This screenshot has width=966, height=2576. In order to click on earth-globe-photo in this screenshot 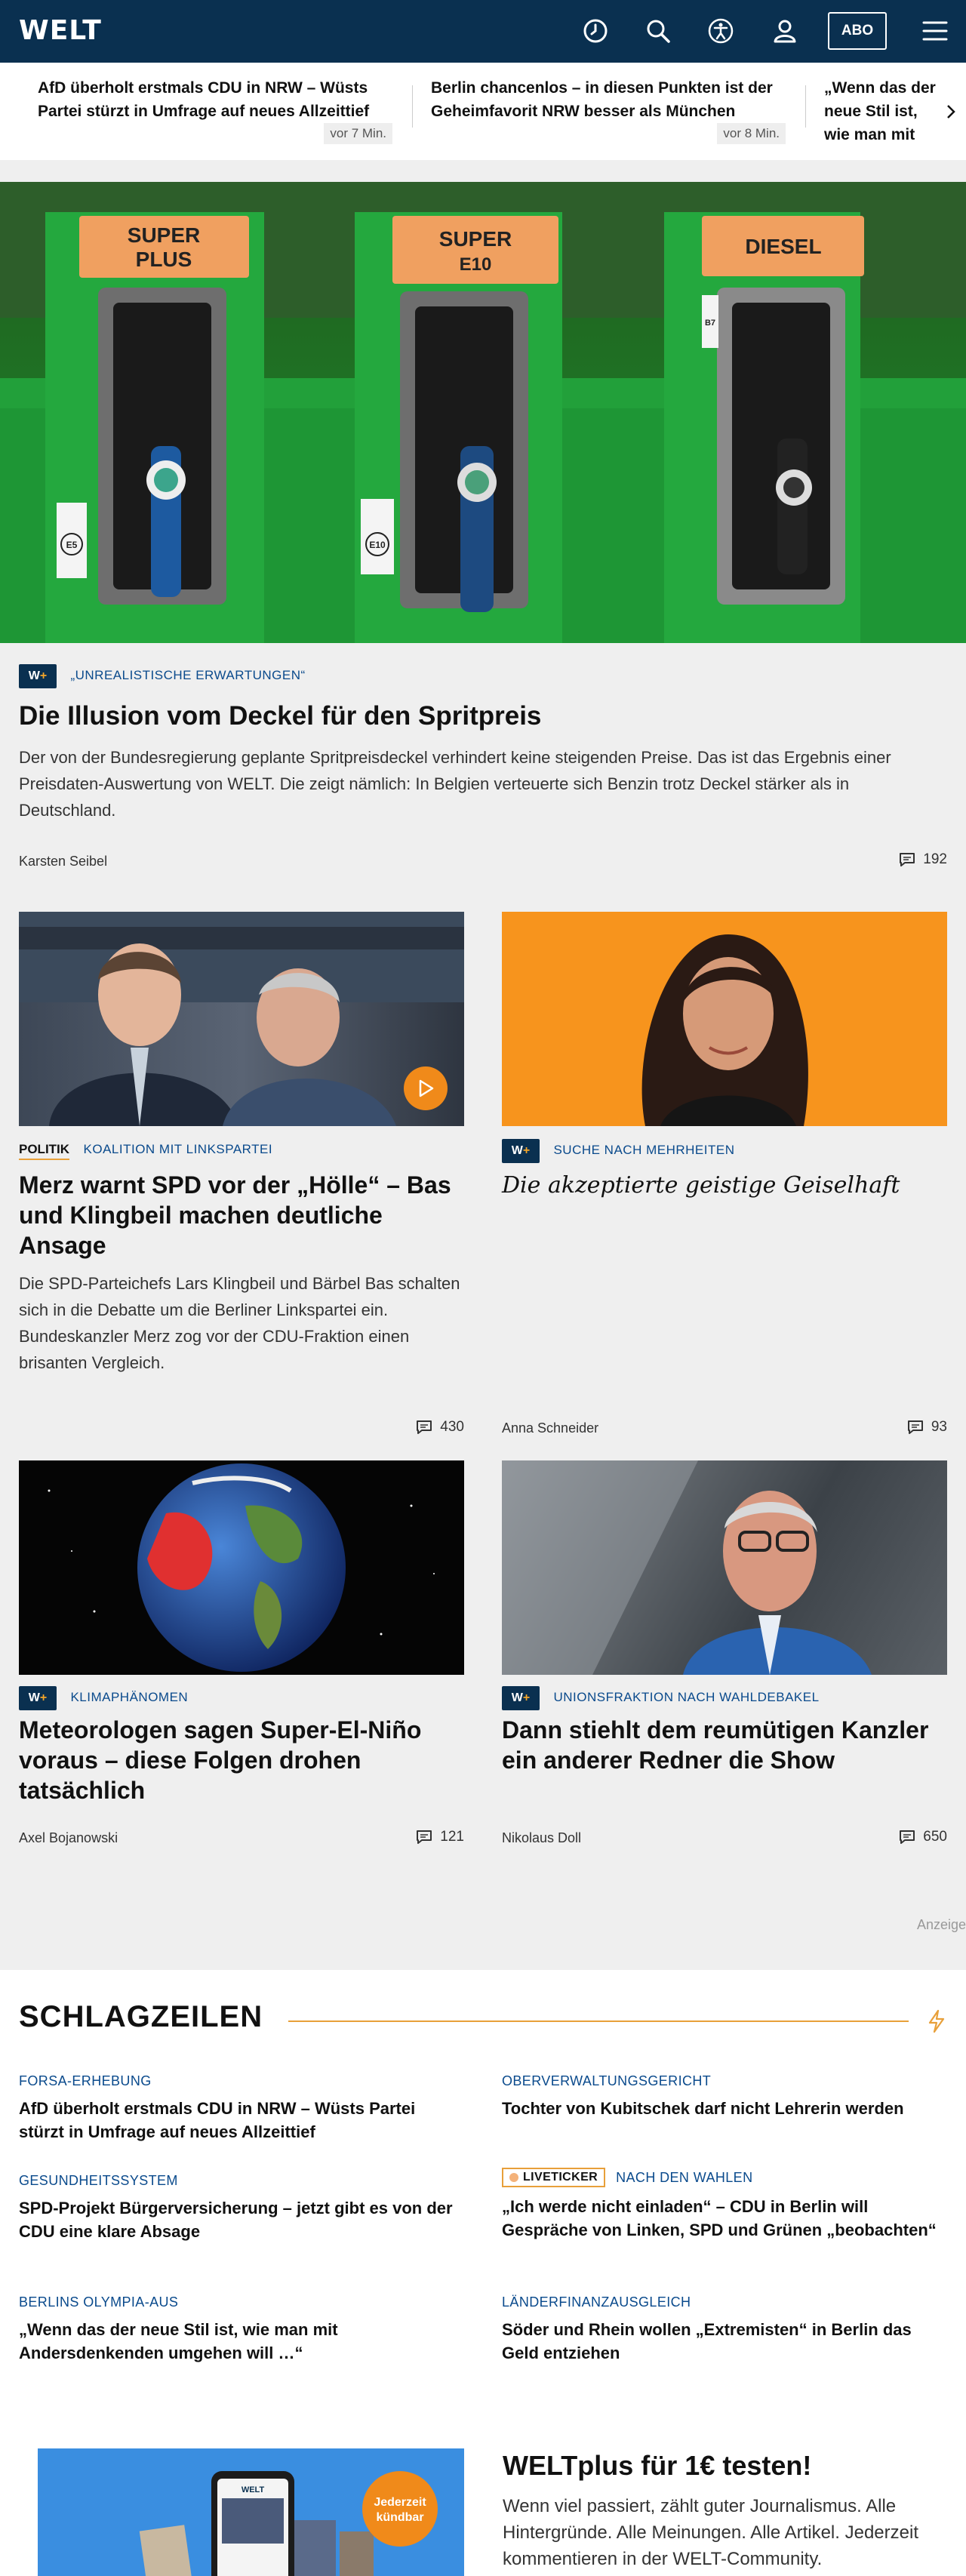, I will do `click(241, 1567)`.